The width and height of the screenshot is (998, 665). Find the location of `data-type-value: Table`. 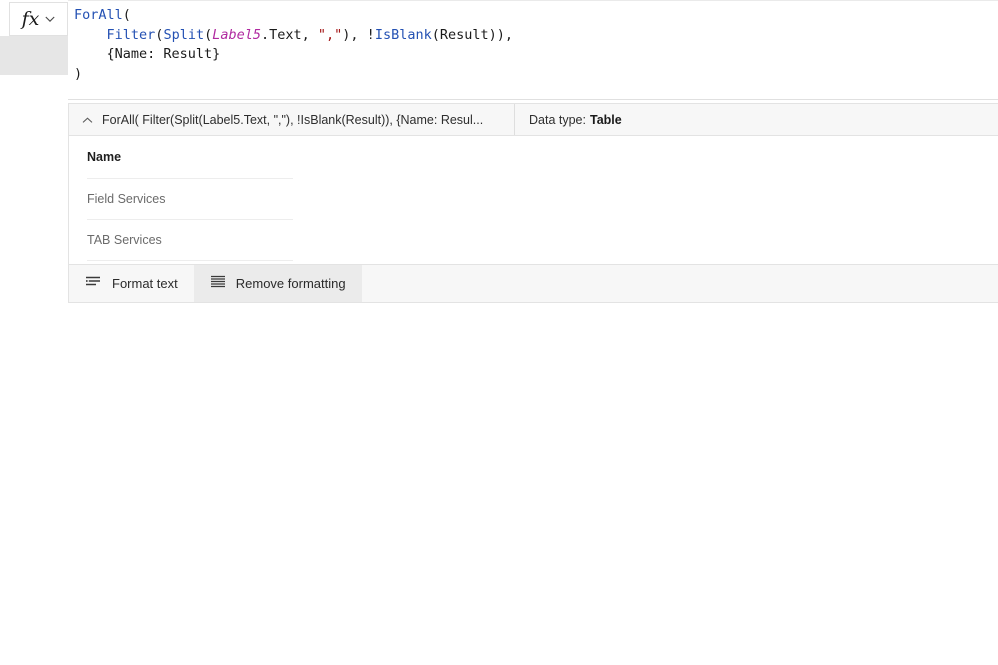

data-type-value: Table is located at coordinates (605, 119).